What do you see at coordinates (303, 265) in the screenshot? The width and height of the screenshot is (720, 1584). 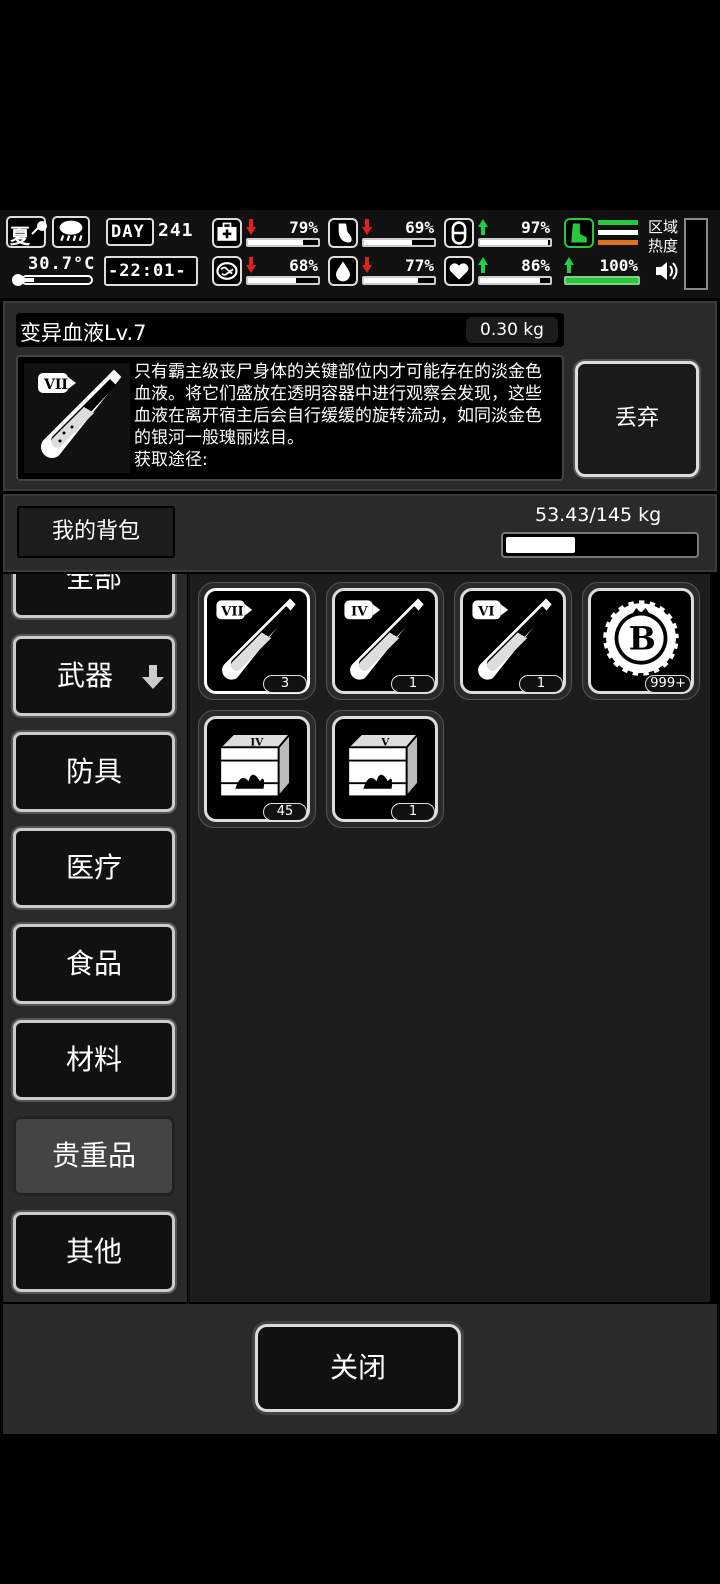 I see `sanity-percent: 68%` at bounding box center [303, 265].